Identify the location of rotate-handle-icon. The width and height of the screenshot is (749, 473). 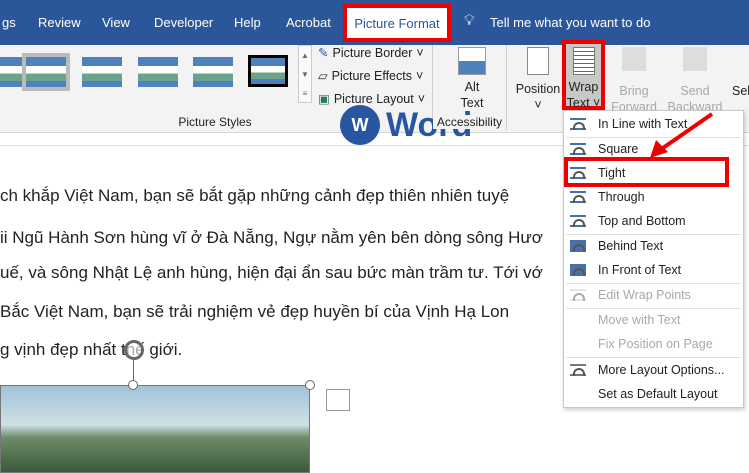
(134, 350).